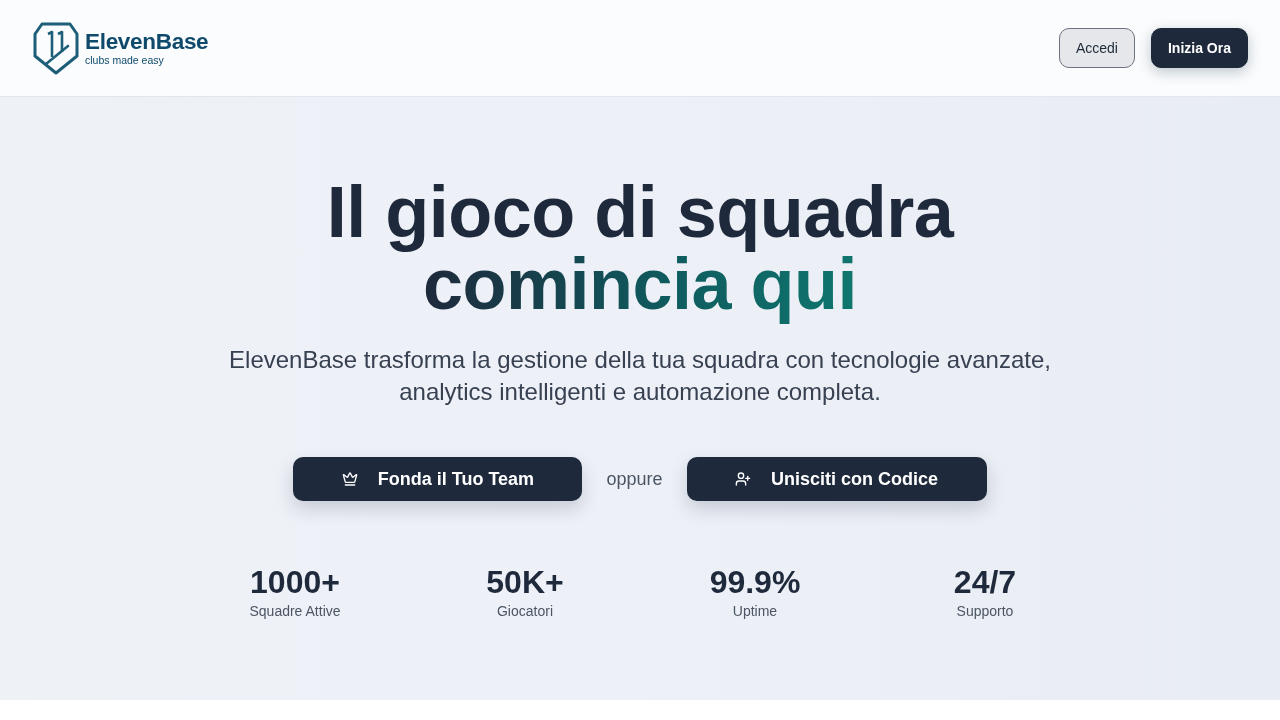 The height and width of the screenshot is (720, 1280). I want to click on stat-value: 50K+, so click(525, 582).